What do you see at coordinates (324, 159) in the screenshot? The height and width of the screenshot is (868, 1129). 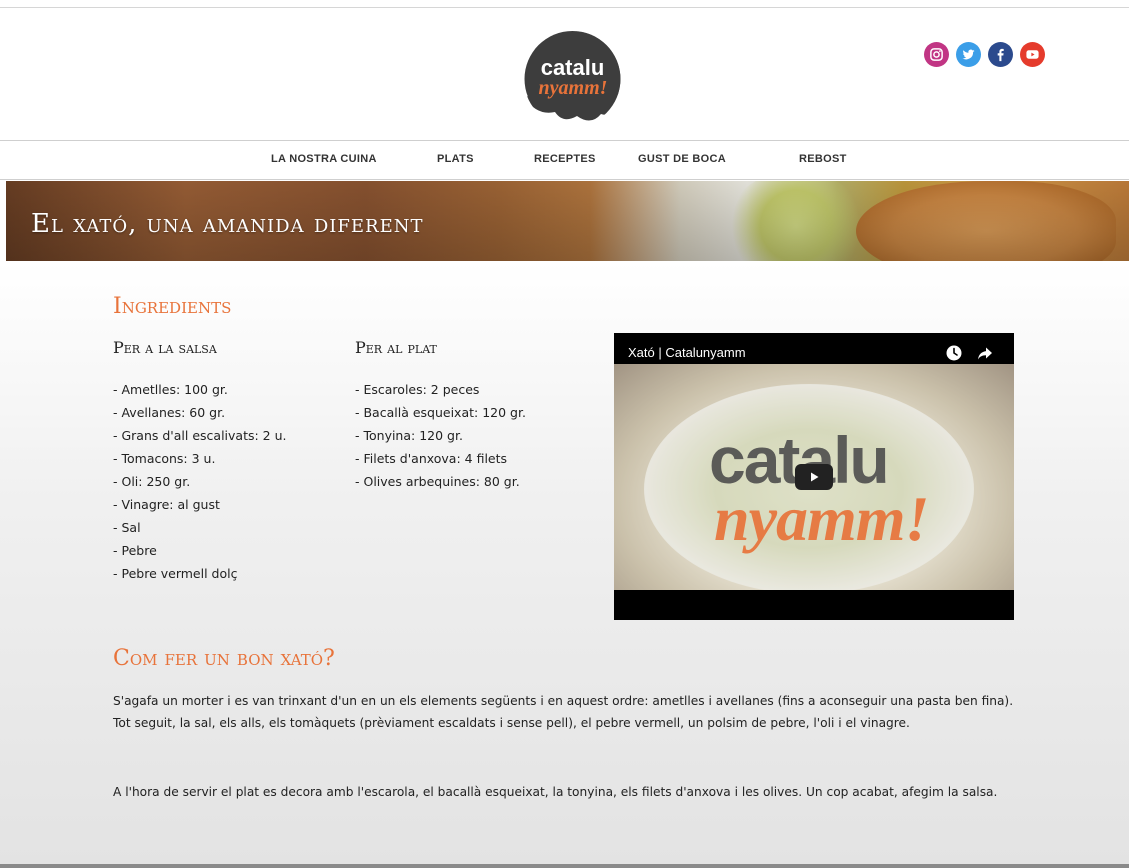 I see `nav-item-la-nostra-cuina: LA NOSTRA CUINA` at bounding box center [324, 159].